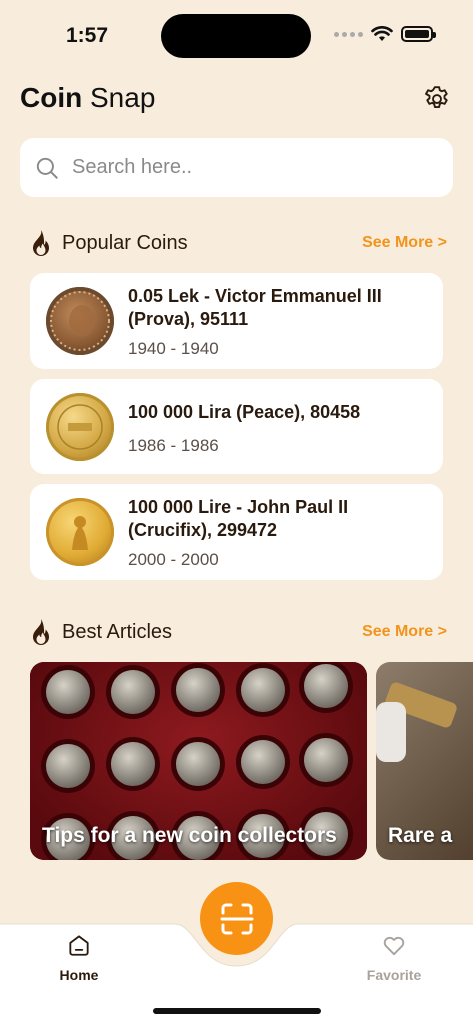 This screenshot has width=473, height=1024. I want to click on search-box, so click(236, 167).